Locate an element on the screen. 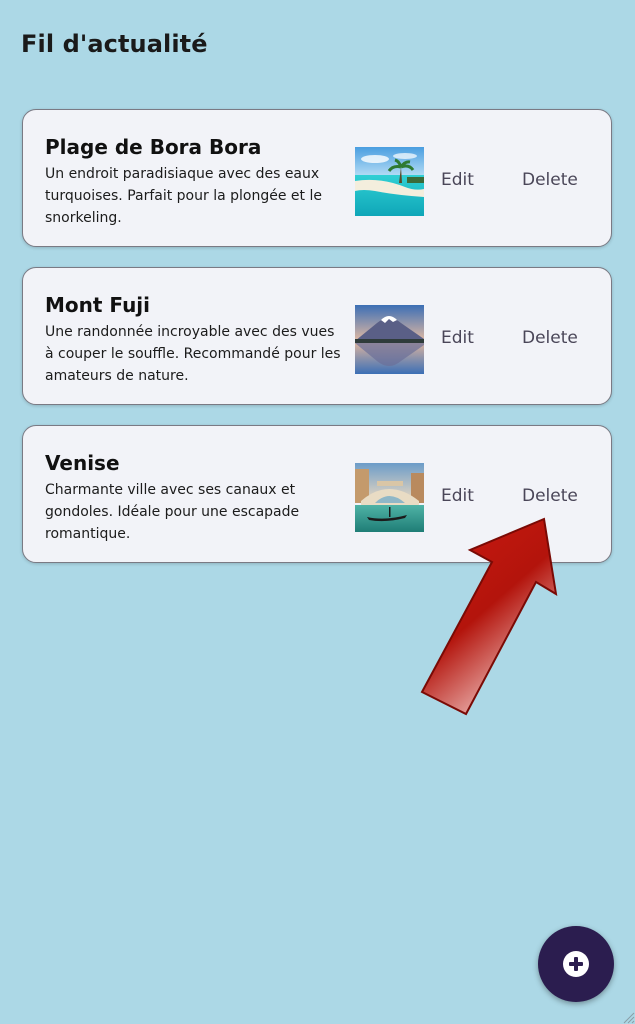  resize-grip-icon is located at coordinates (628, 1017).